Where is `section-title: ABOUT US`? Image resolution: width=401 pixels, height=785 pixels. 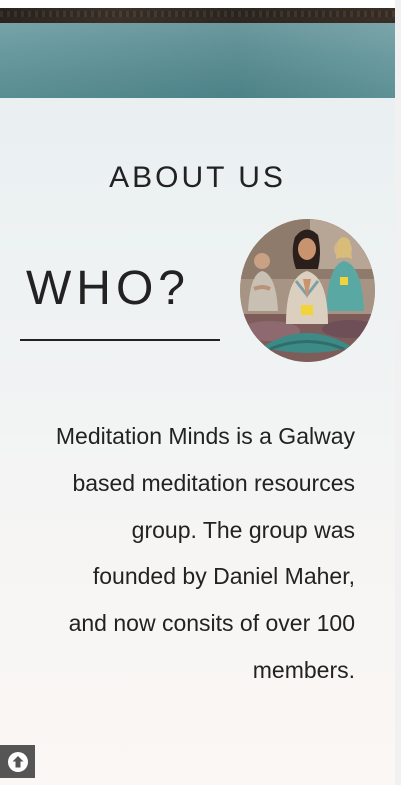
section-title: ABOUT US is located at coordinates (197, 177).